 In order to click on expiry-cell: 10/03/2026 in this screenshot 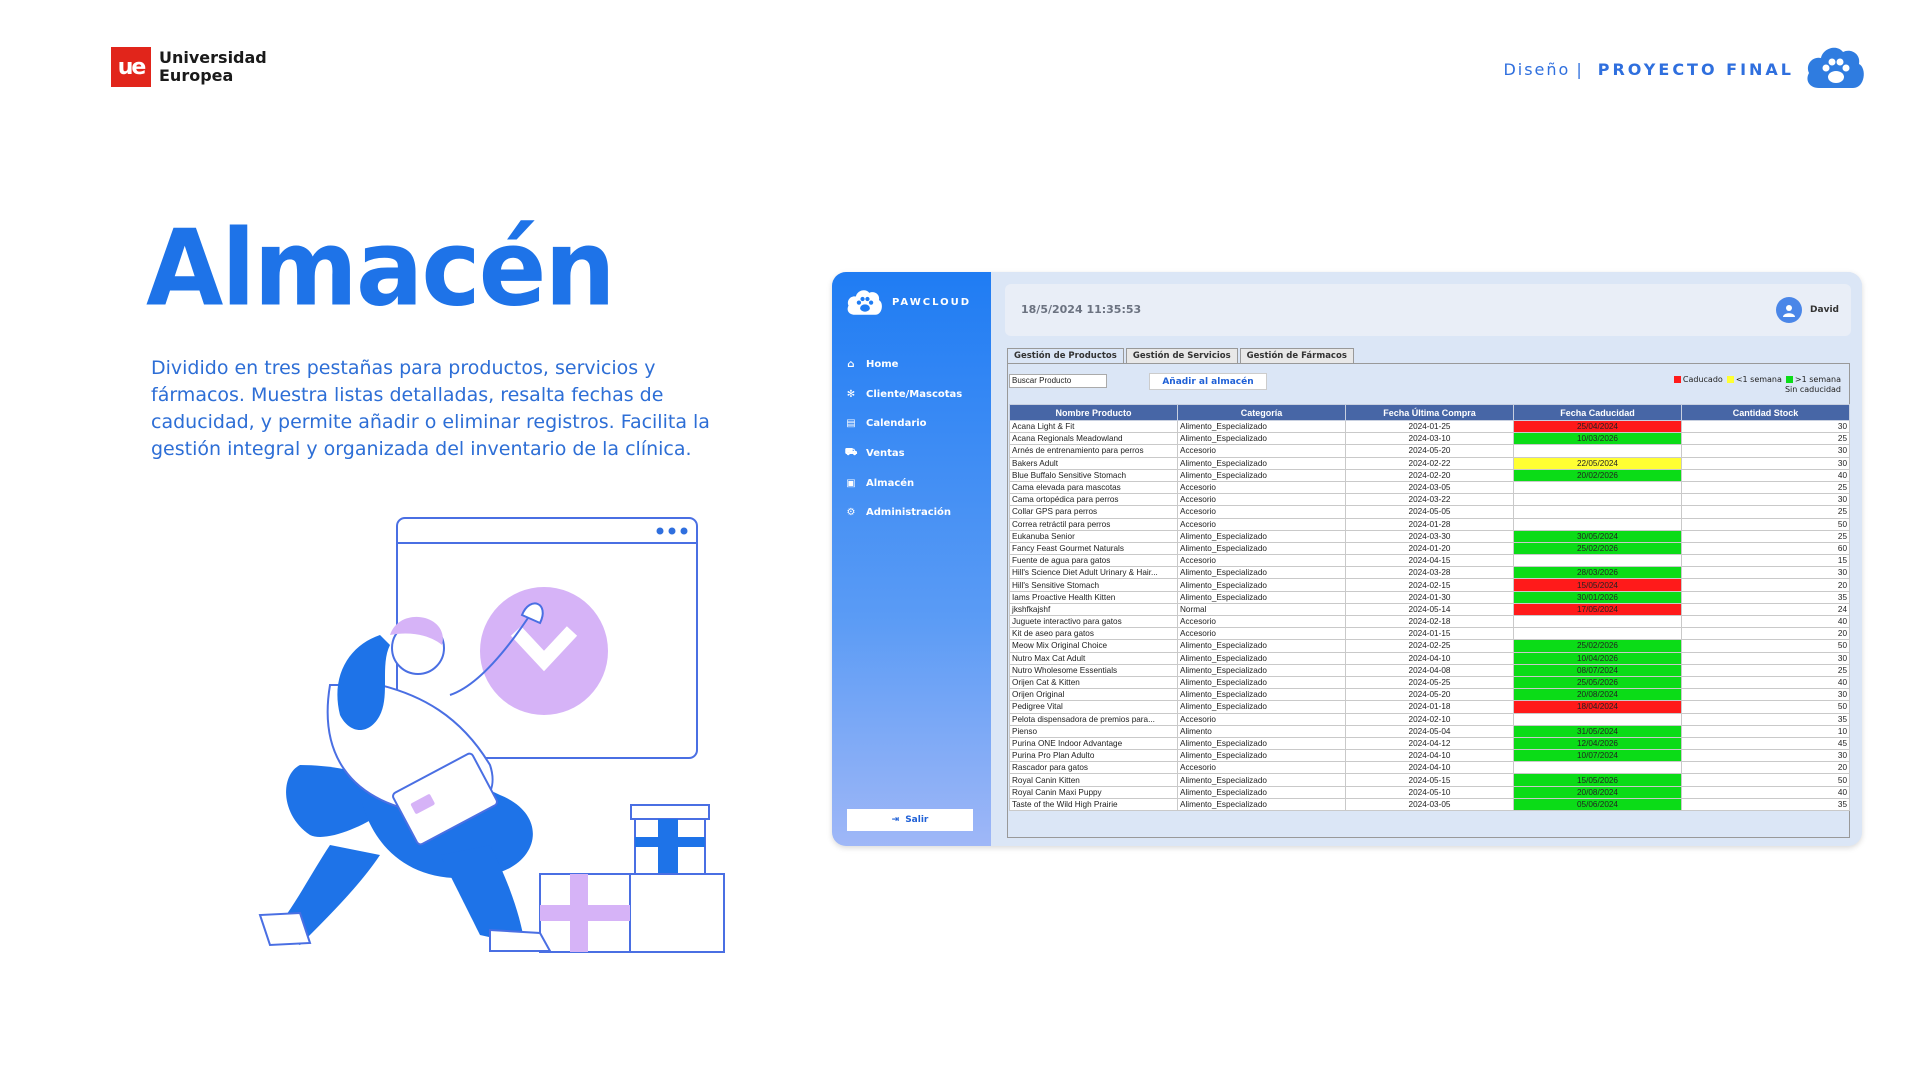, I will do `click(1597, 439)`.